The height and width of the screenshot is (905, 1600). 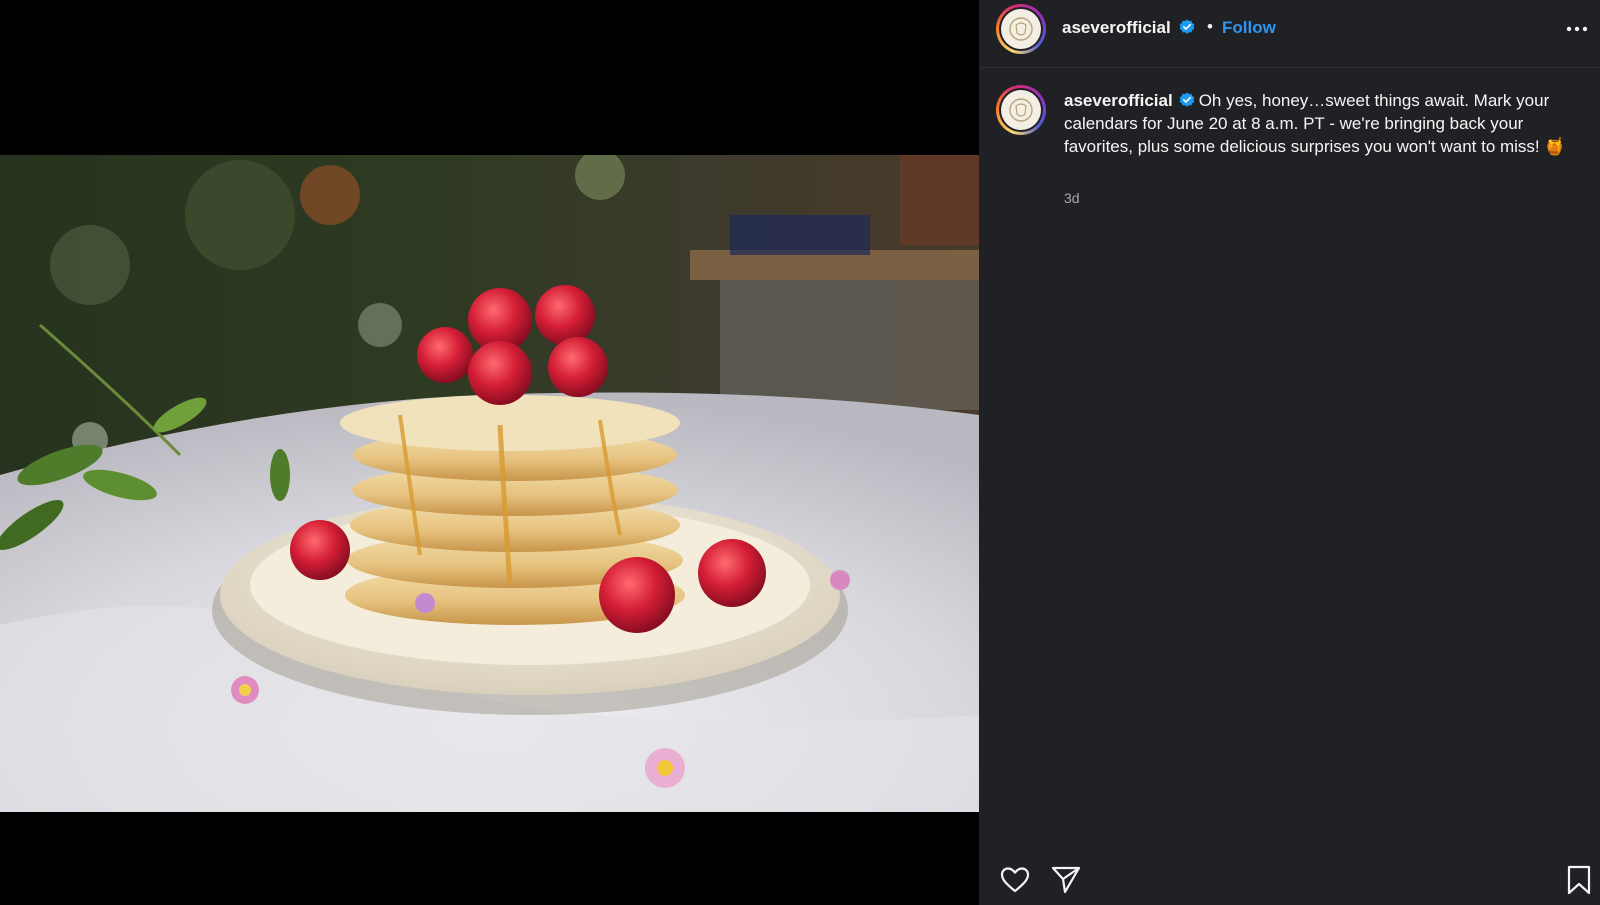 I want to click on action-bar, so click(x=1289, y=874).